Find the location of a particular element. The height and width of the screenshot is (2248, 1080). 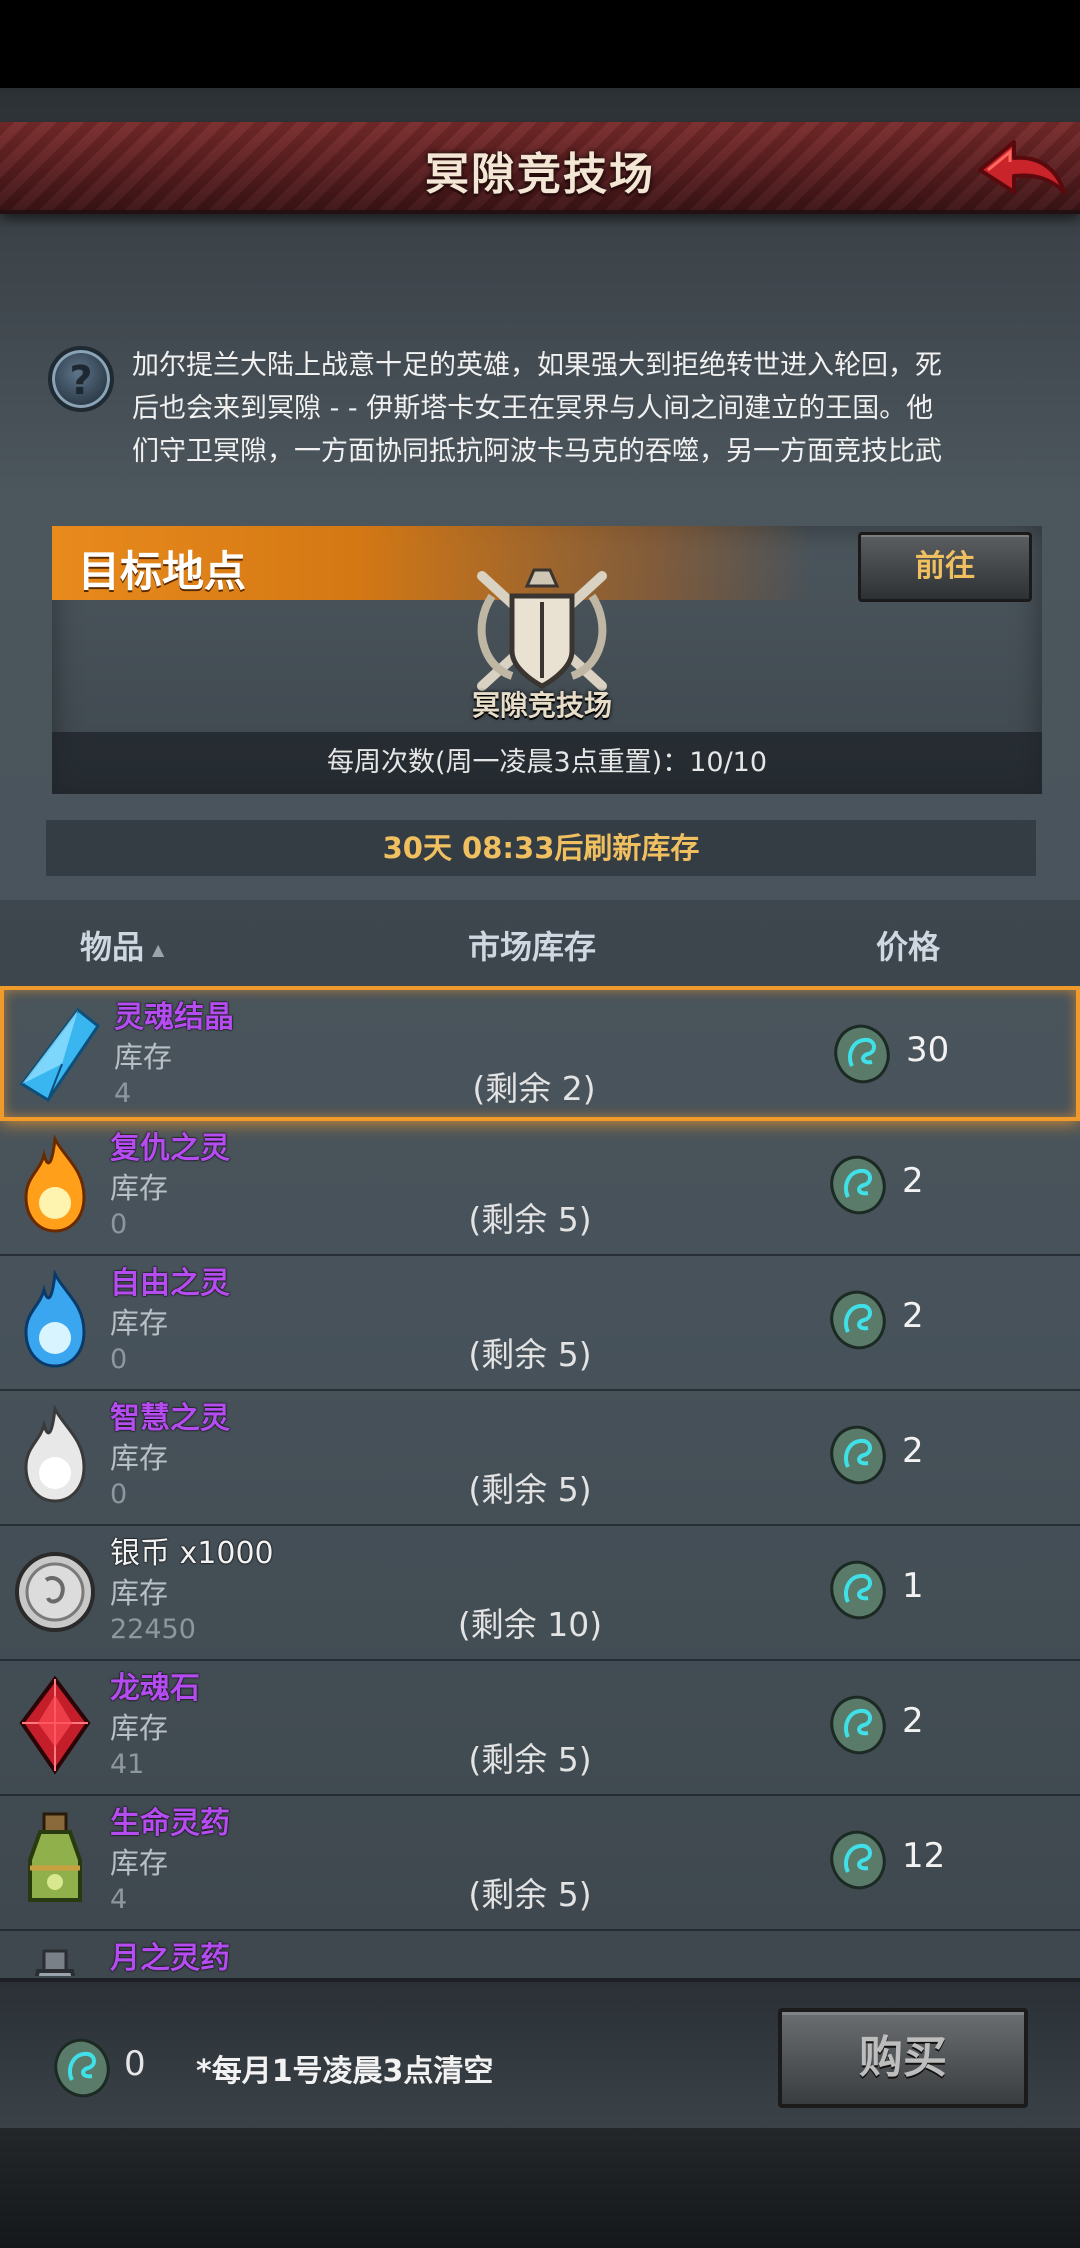

green-potion-icon is located at coordinates (55, 1857).